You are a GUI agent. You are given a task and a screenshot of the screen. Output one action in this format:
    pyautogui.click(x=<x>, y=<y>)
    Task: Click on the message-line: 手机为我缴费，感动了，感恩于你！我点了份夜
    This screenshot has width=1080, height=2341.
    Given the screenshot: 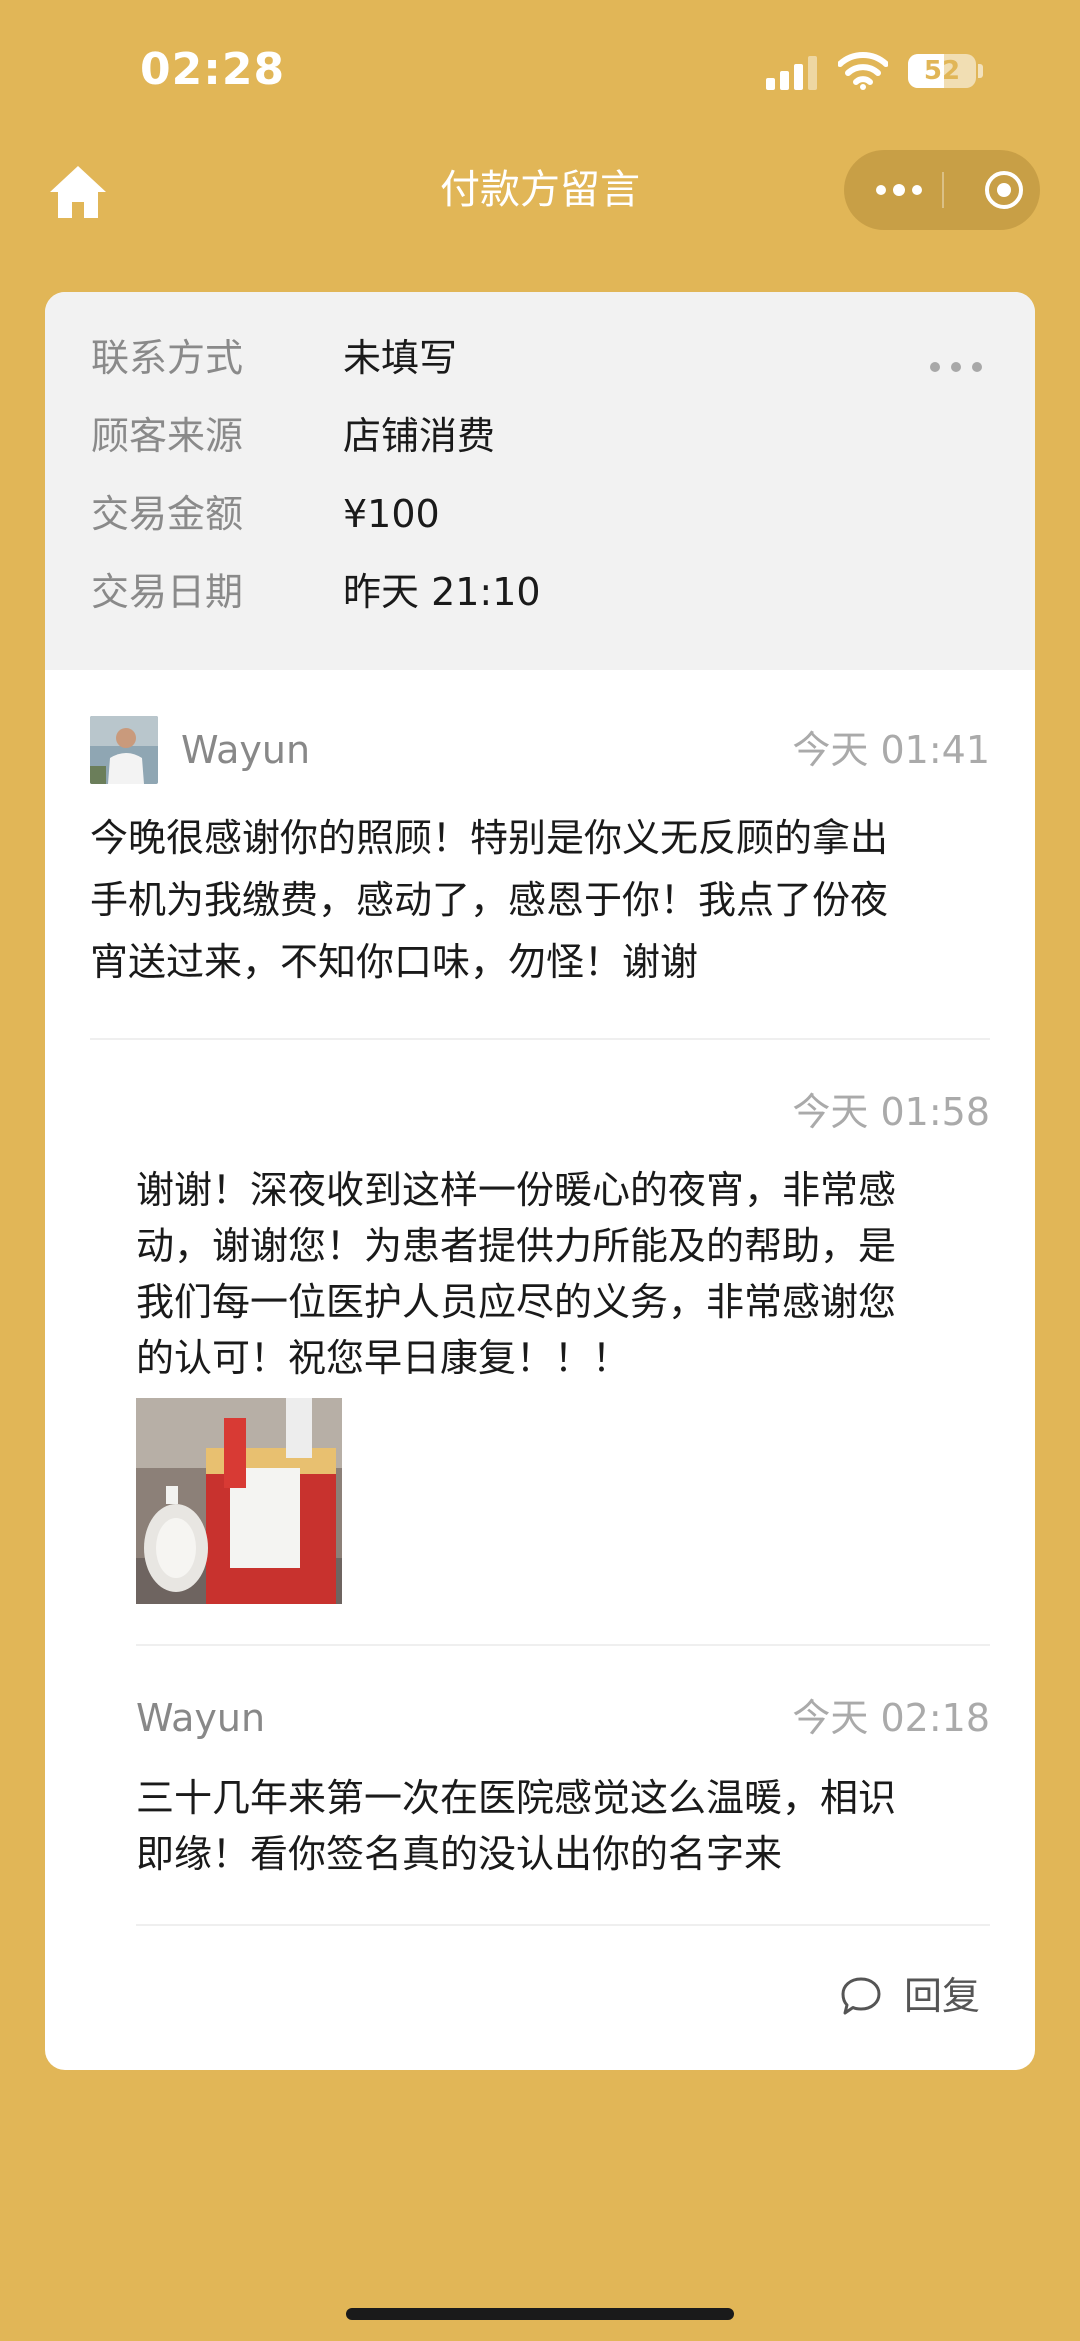 What is the action you would take?
    pyautogui.click(x=489, y=900)
    